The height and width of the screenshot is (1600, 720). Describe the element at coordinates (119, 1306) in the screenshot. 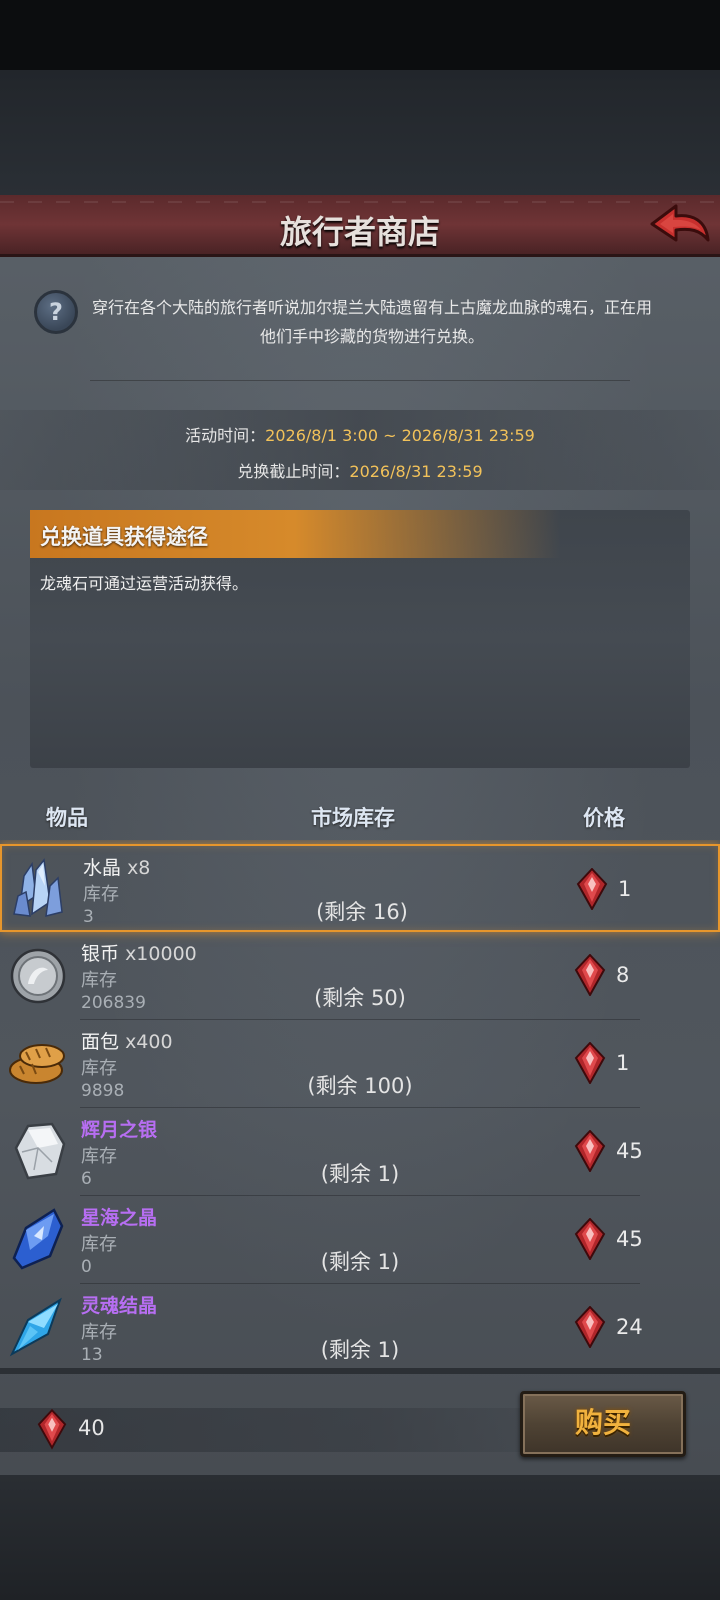

I see `item-name: 灵魂结晶` at that location.